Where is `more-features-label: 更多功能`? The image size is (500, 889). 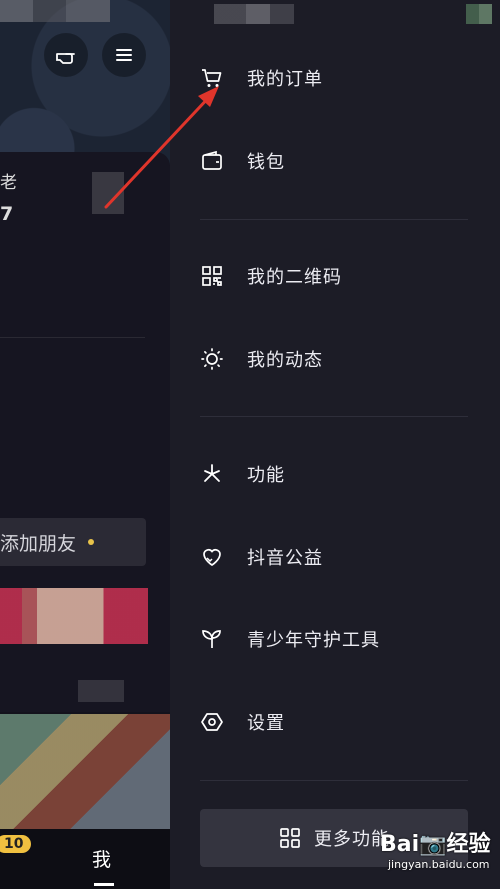 more-features-label: 更多功能 is located at coordinates (352, 839).